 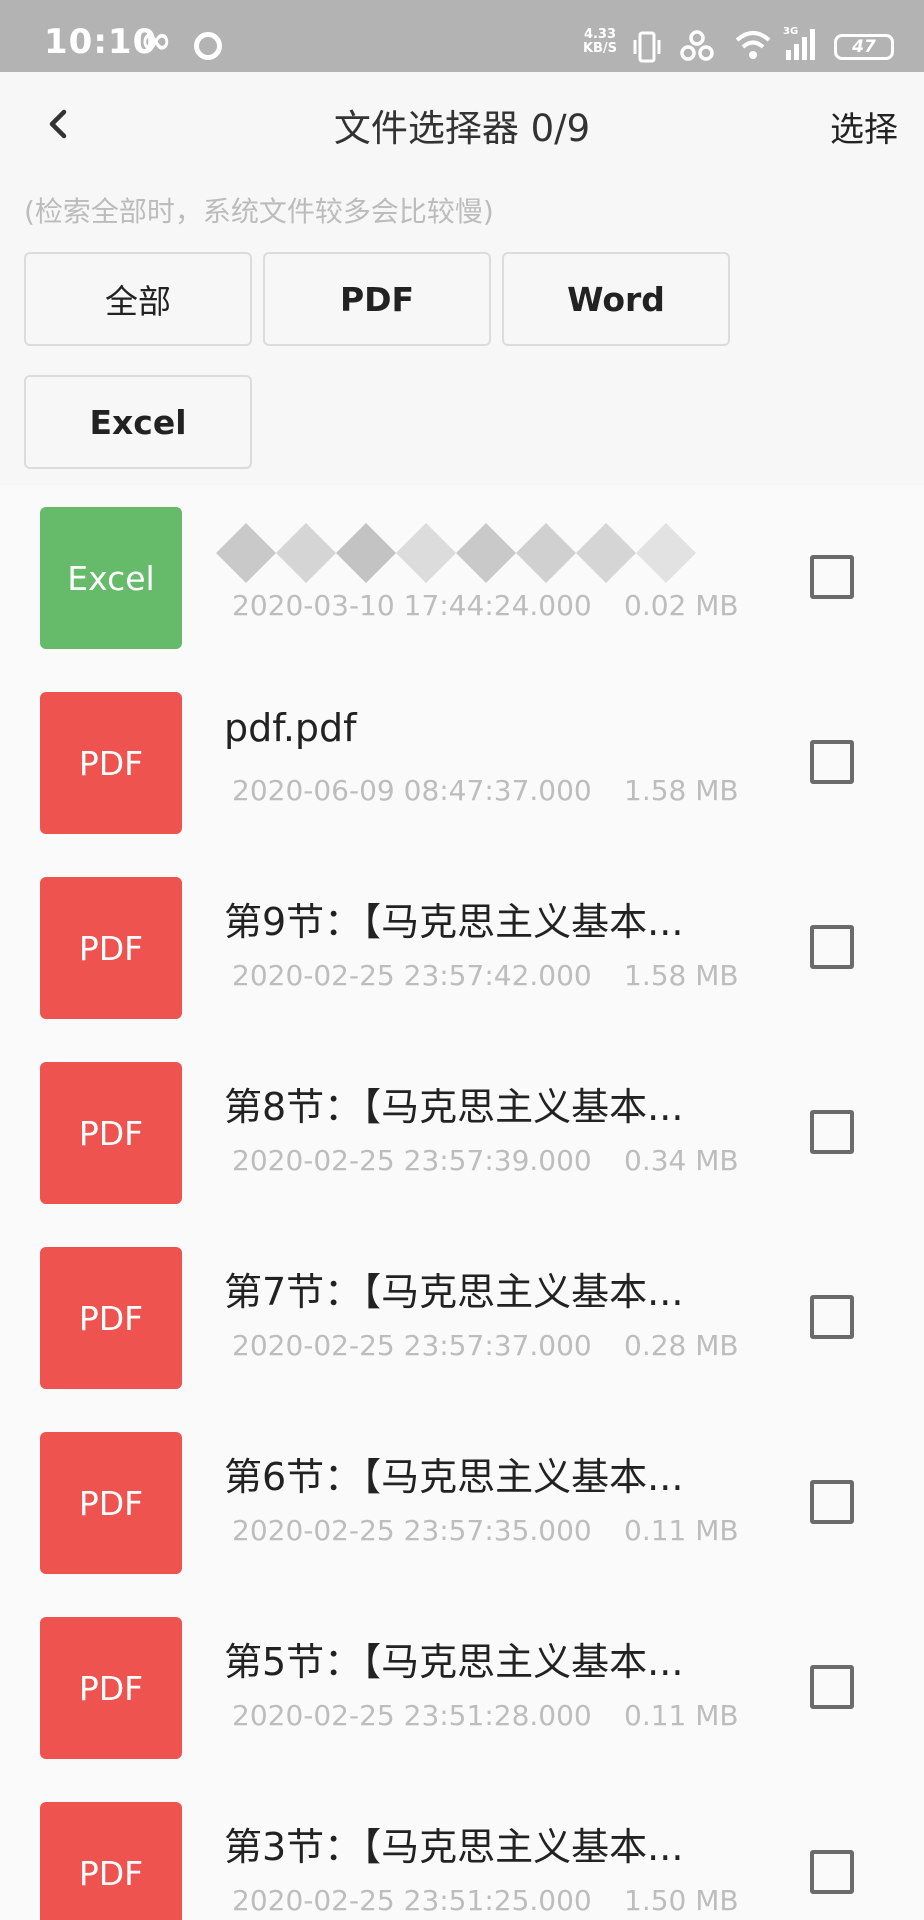 I want to click on file-date: 2020-06-09 08:47:37.000, so click(x=412, y=790).